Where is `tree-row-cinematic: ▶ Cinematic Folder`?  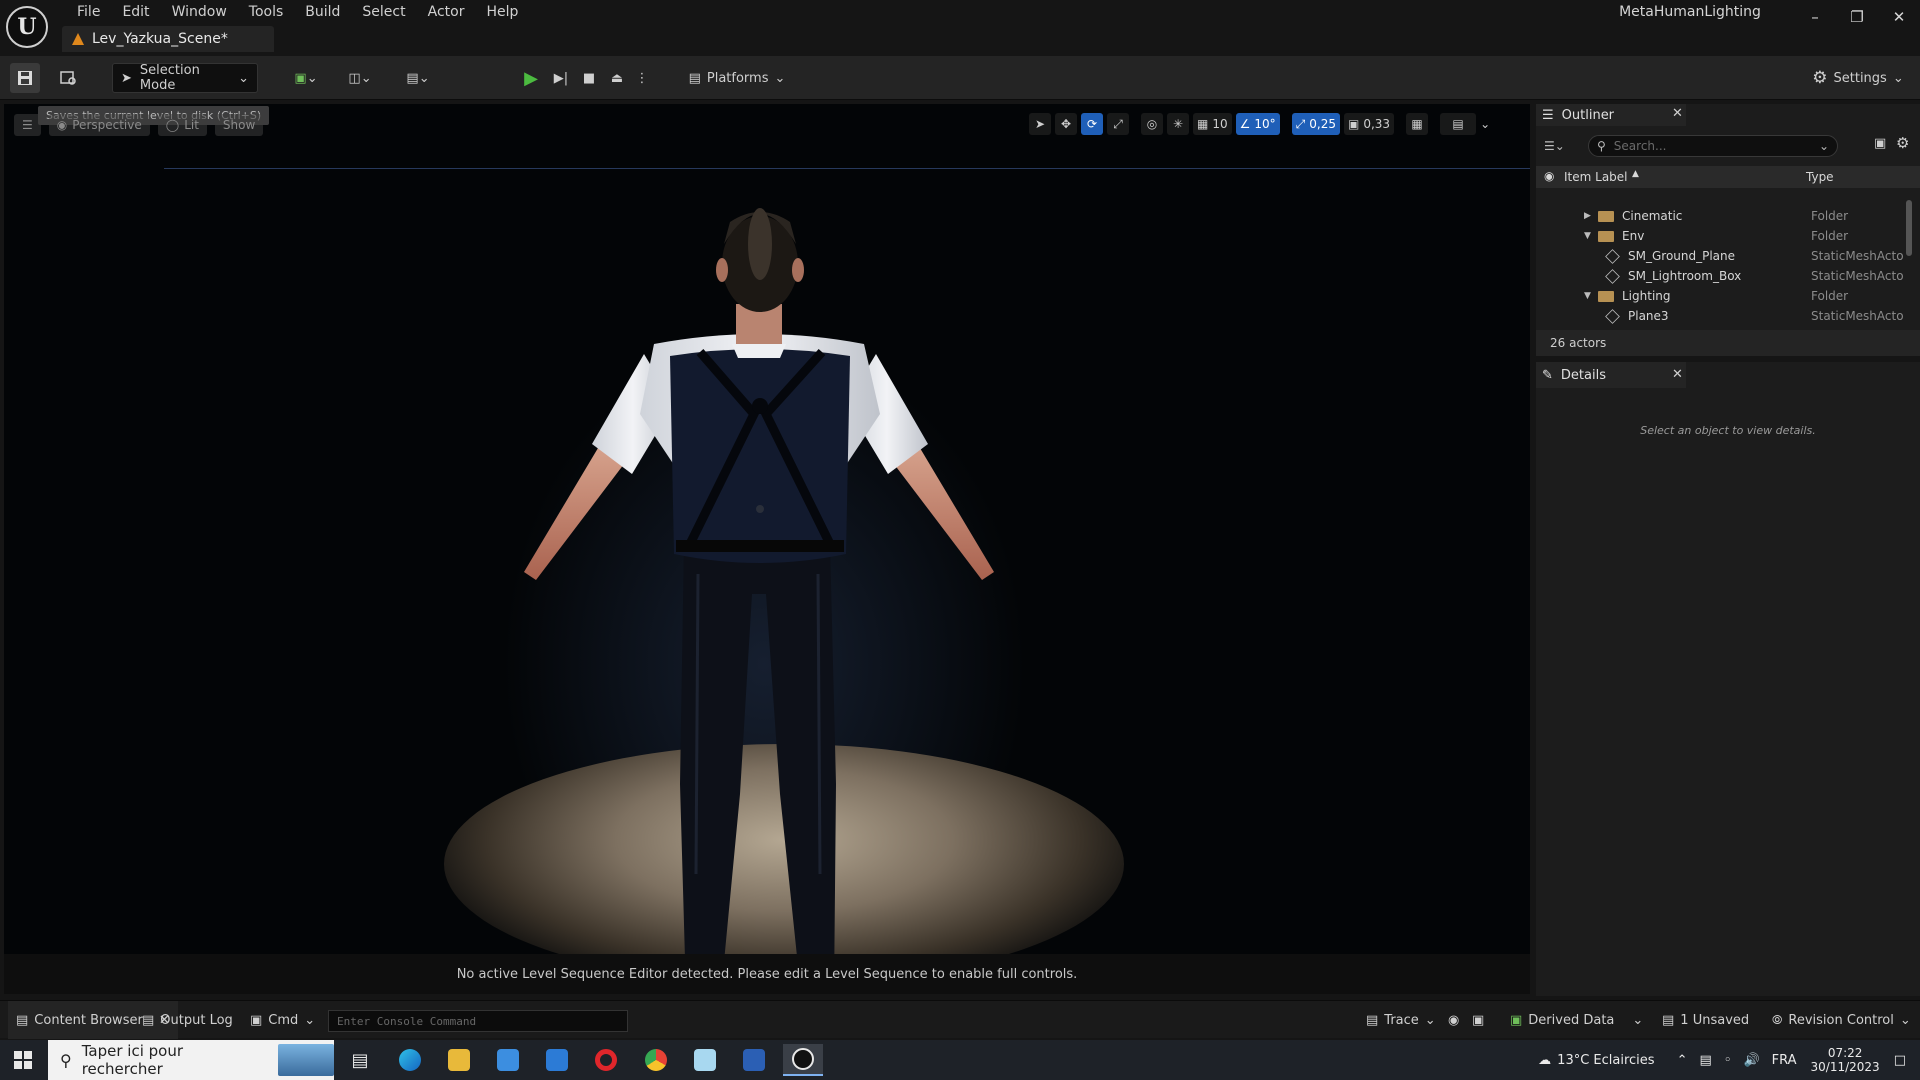
tree-row-cinematic: ▶ Cinematic Folder is located at coordinates (1721, 216).